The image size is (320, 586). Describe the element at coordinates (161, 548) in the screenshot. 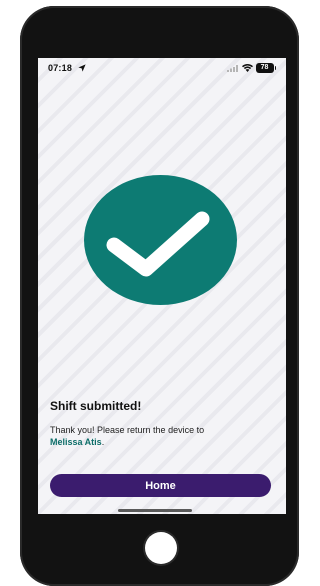

I see `home-hardware-button` at that location.